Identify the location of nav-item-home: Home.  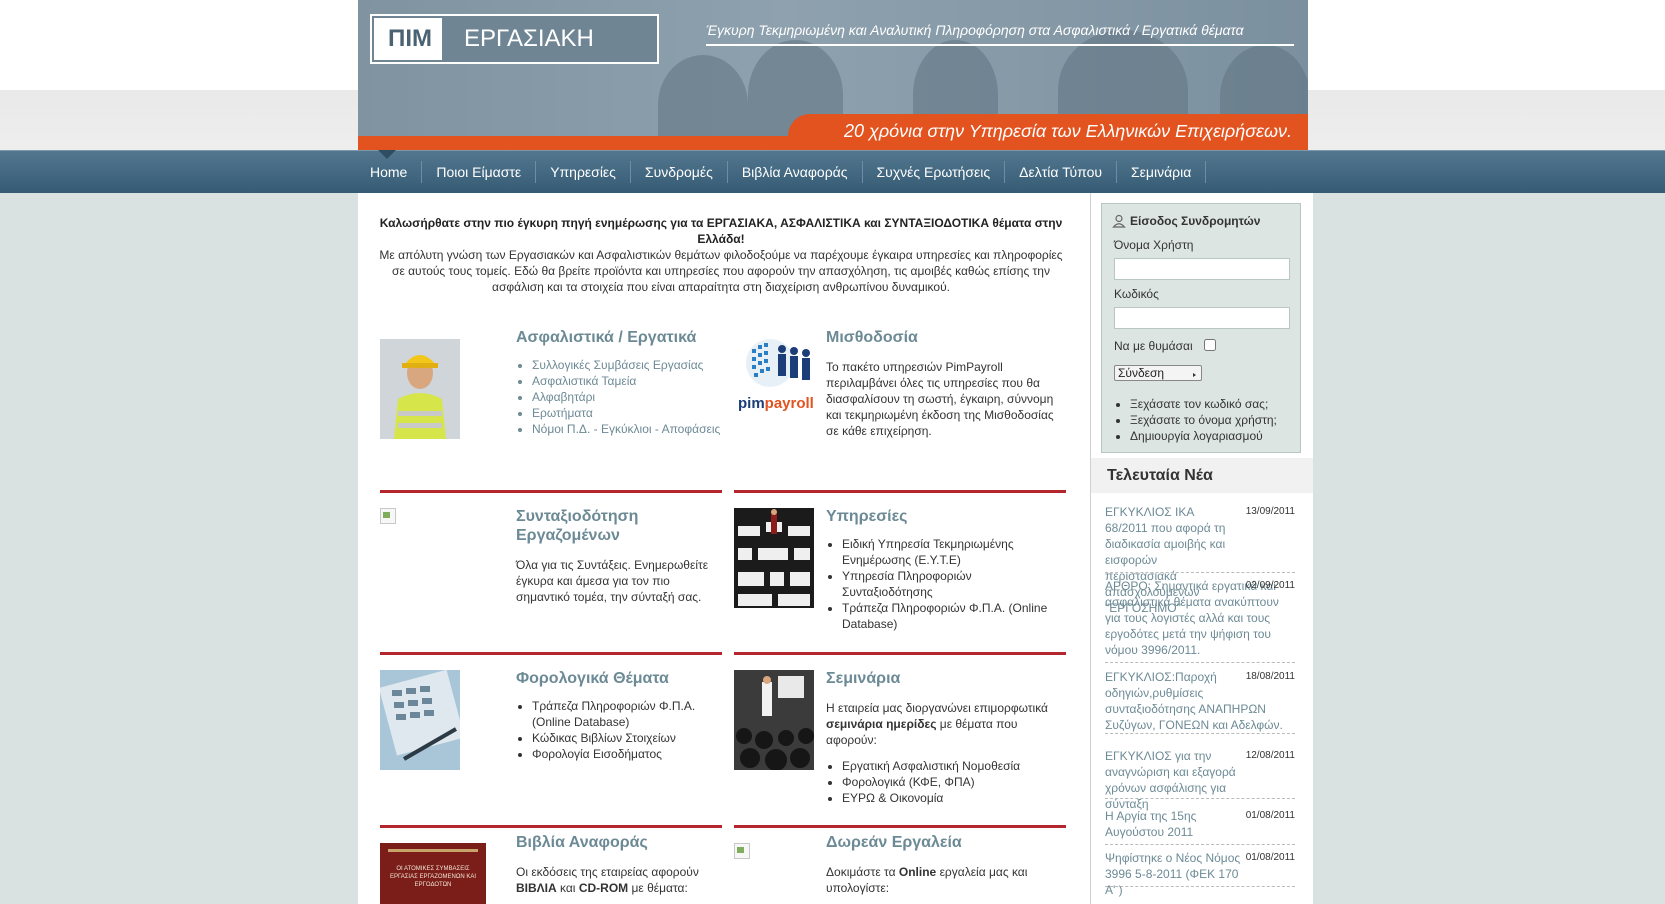
(390, 171).